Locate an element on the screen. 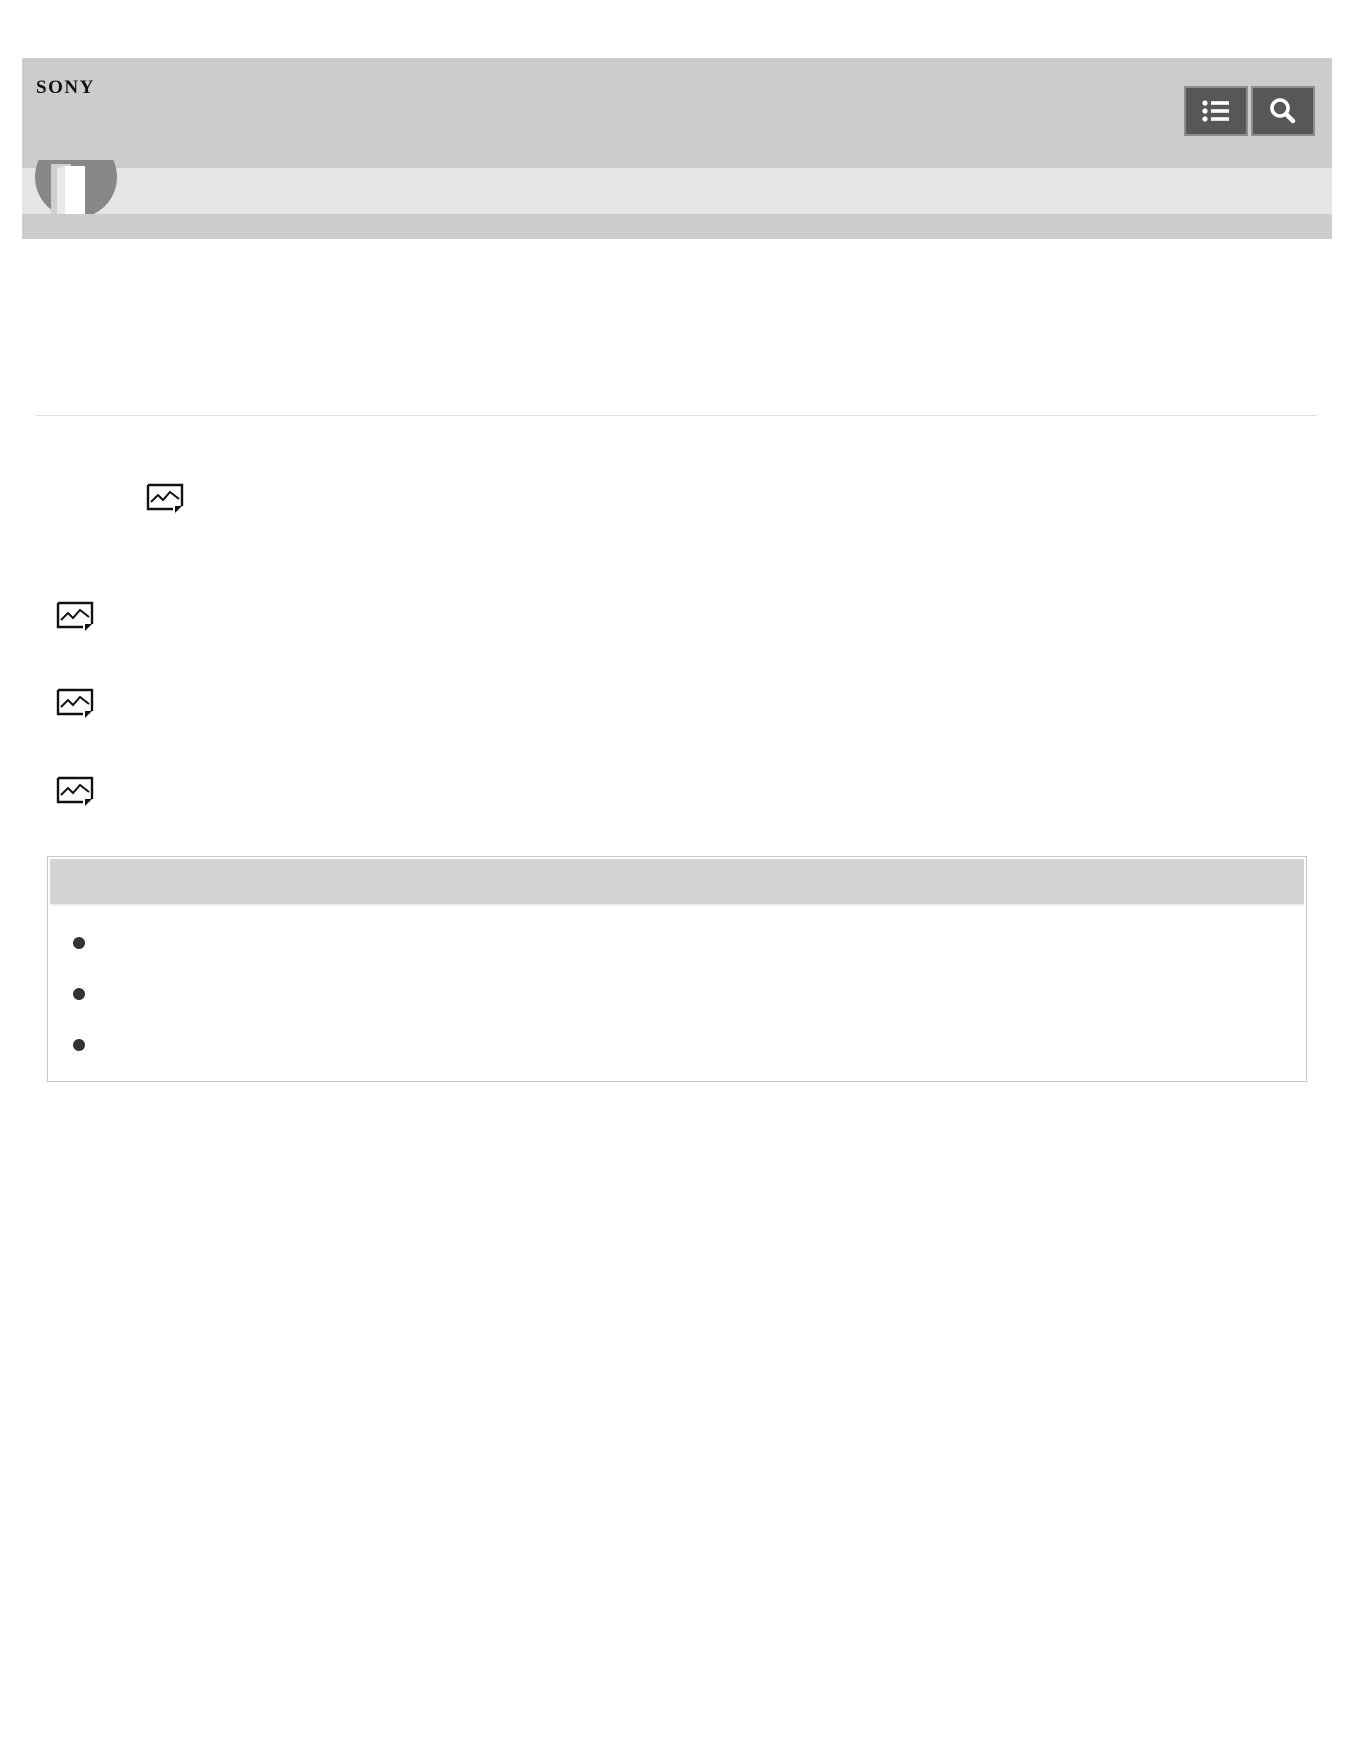 Image resolution: width=1361 pixels, height=1761 pixels. list-menu-icon is located at coordinates (1215, 111).